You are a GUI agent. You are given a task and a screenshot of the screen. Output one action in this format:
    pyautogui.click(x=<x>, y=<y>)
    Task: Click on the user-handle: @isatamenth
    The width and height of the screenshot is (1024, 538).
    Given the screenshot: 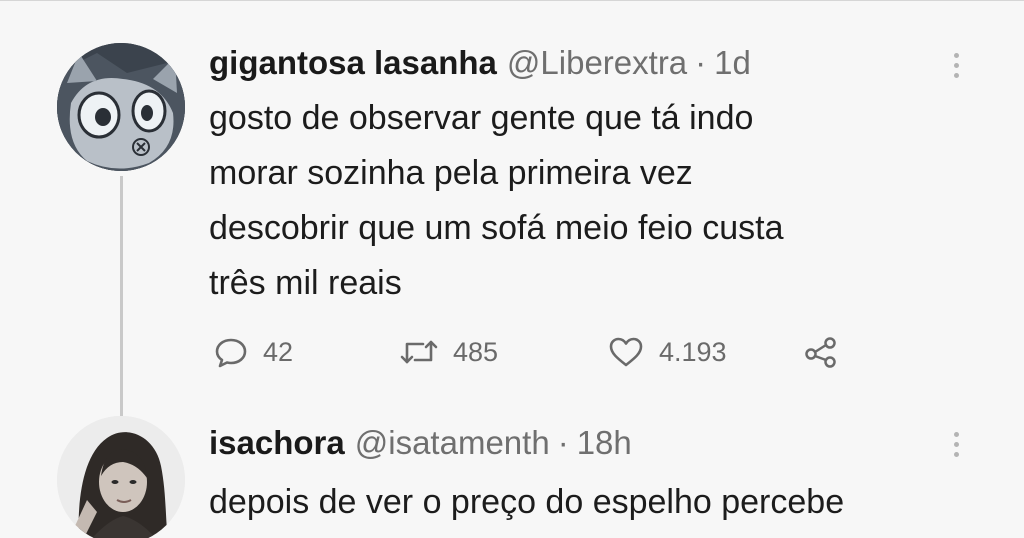 What is the action you would take?
    pyautogui.click(x=452, y=443)
    